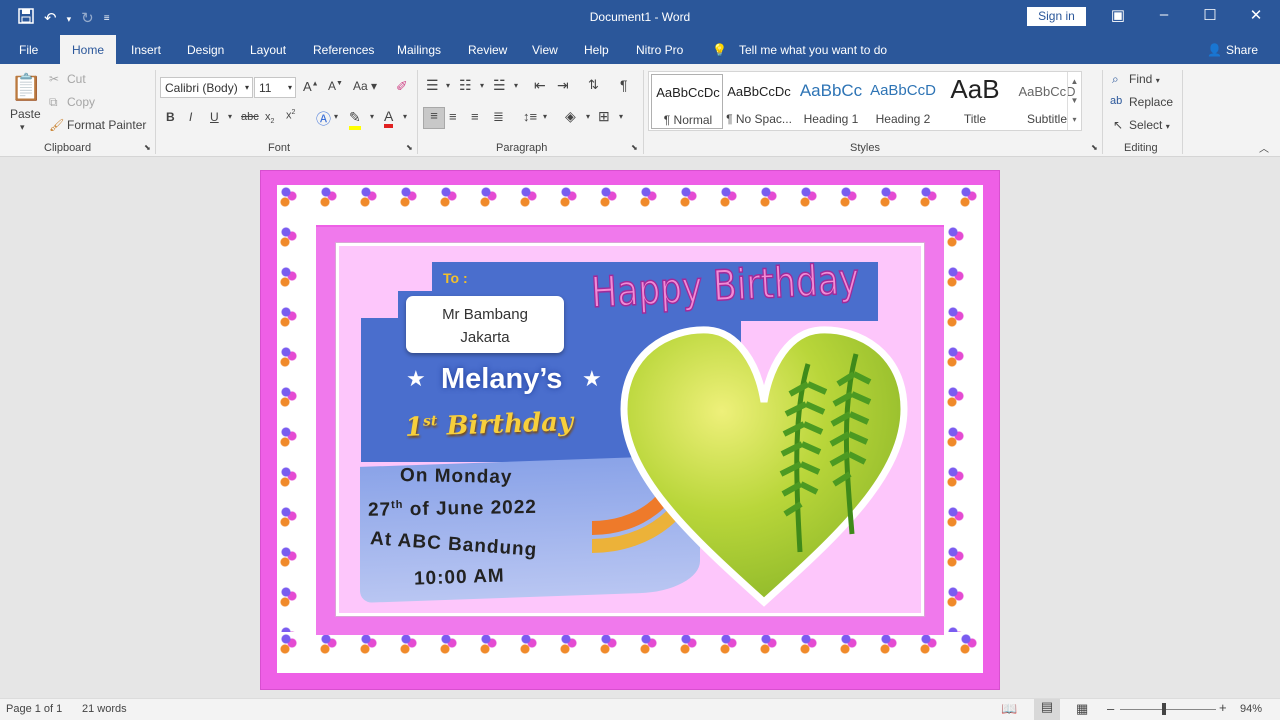  What do you see at coordinates (275, 87) in the screenshot?
I see `font-size-box: 11 ▾` at bounding box center [275, 87].